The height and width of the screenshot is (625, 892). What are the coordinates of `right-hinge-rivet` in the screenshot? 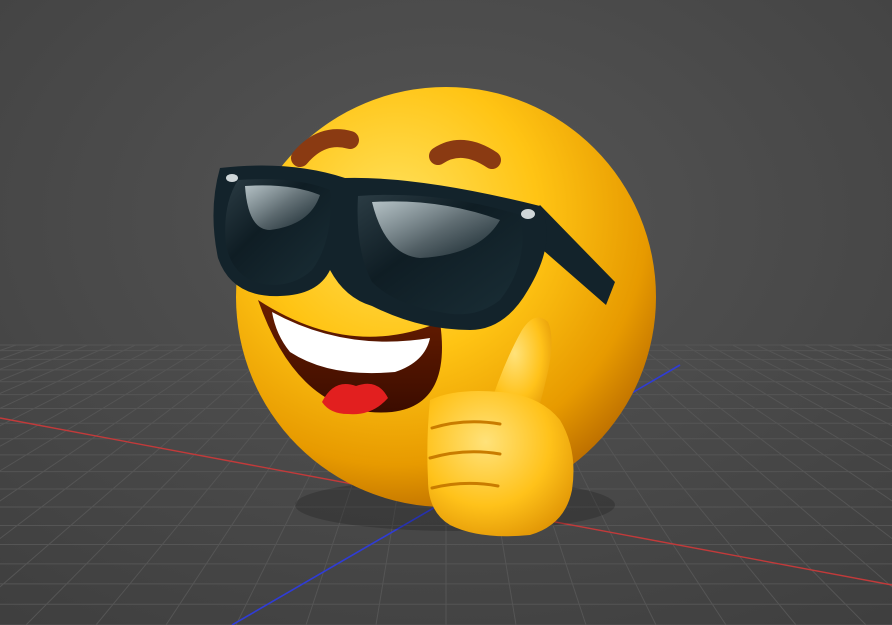 It's located at (528, 214).